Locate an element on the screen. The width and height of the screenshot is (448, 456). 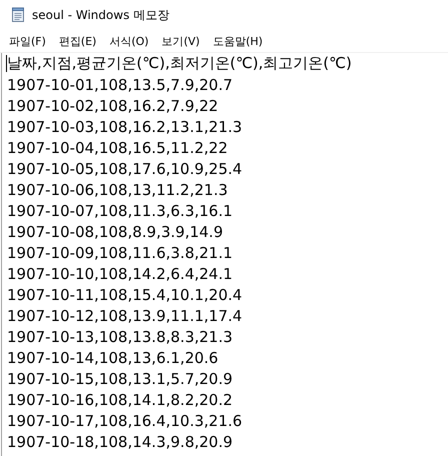
text-line: 1907-10-10,108,14.2,6.4,24.1 is located at coordinates (120, 273).